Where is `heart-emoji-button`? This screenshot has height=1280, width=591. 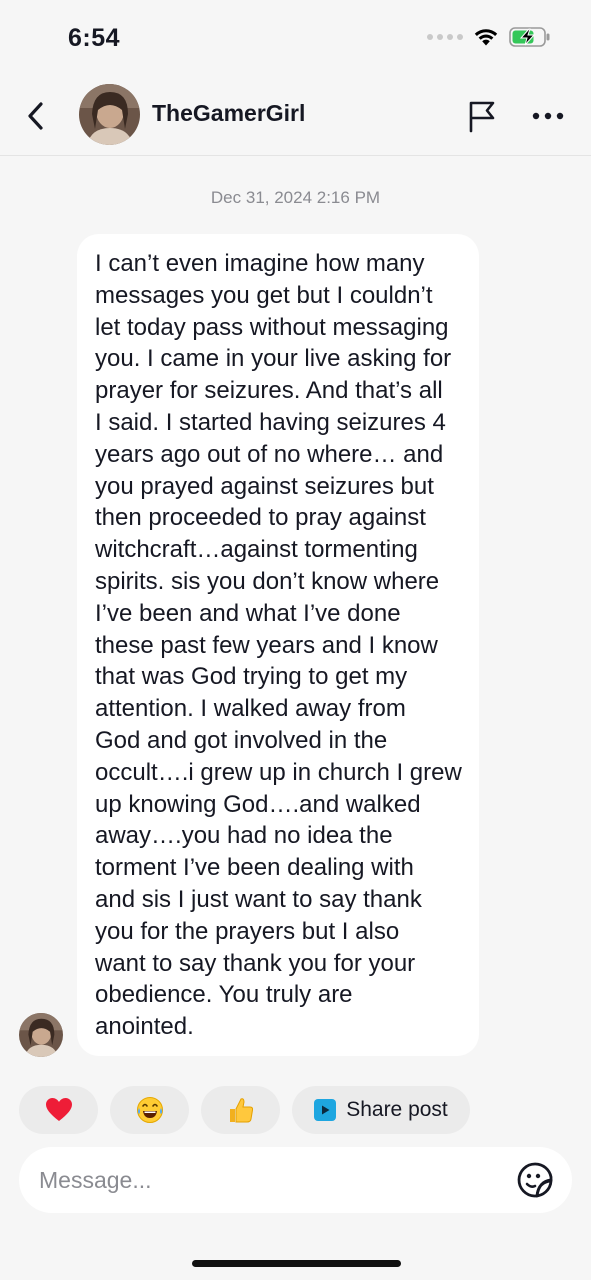 heart-emoji-button is located at coordinates (58, 1110).